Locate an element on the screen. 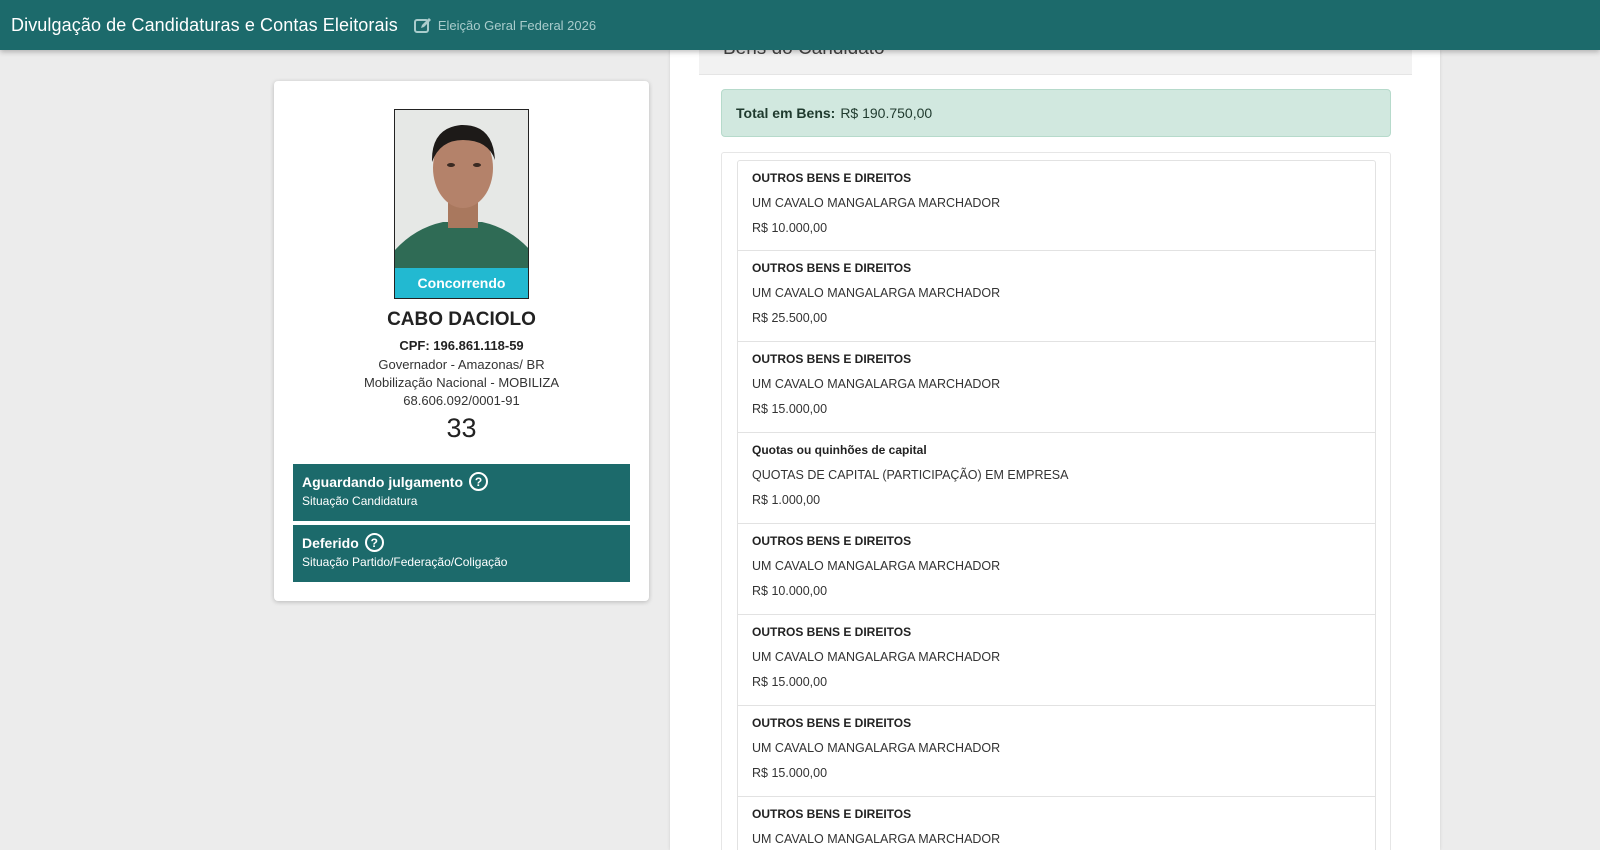 This screenshot has width=1600, height=850. candidate-status-label: Concorrendo is located at coordinates (461, 283).